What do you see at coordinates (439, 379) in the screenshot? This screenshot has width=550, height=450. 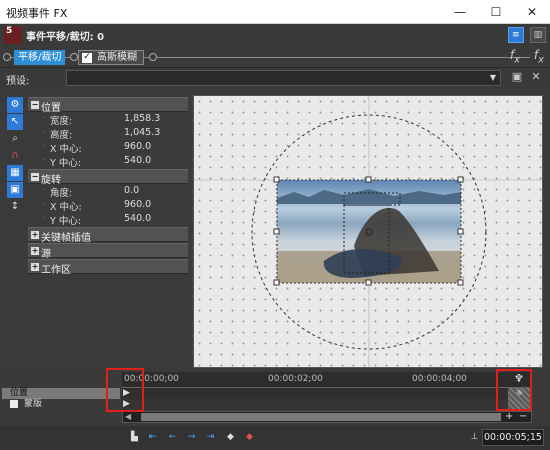 I see `tick-label: 00:00:04;00` at bounding box center [439, 379].